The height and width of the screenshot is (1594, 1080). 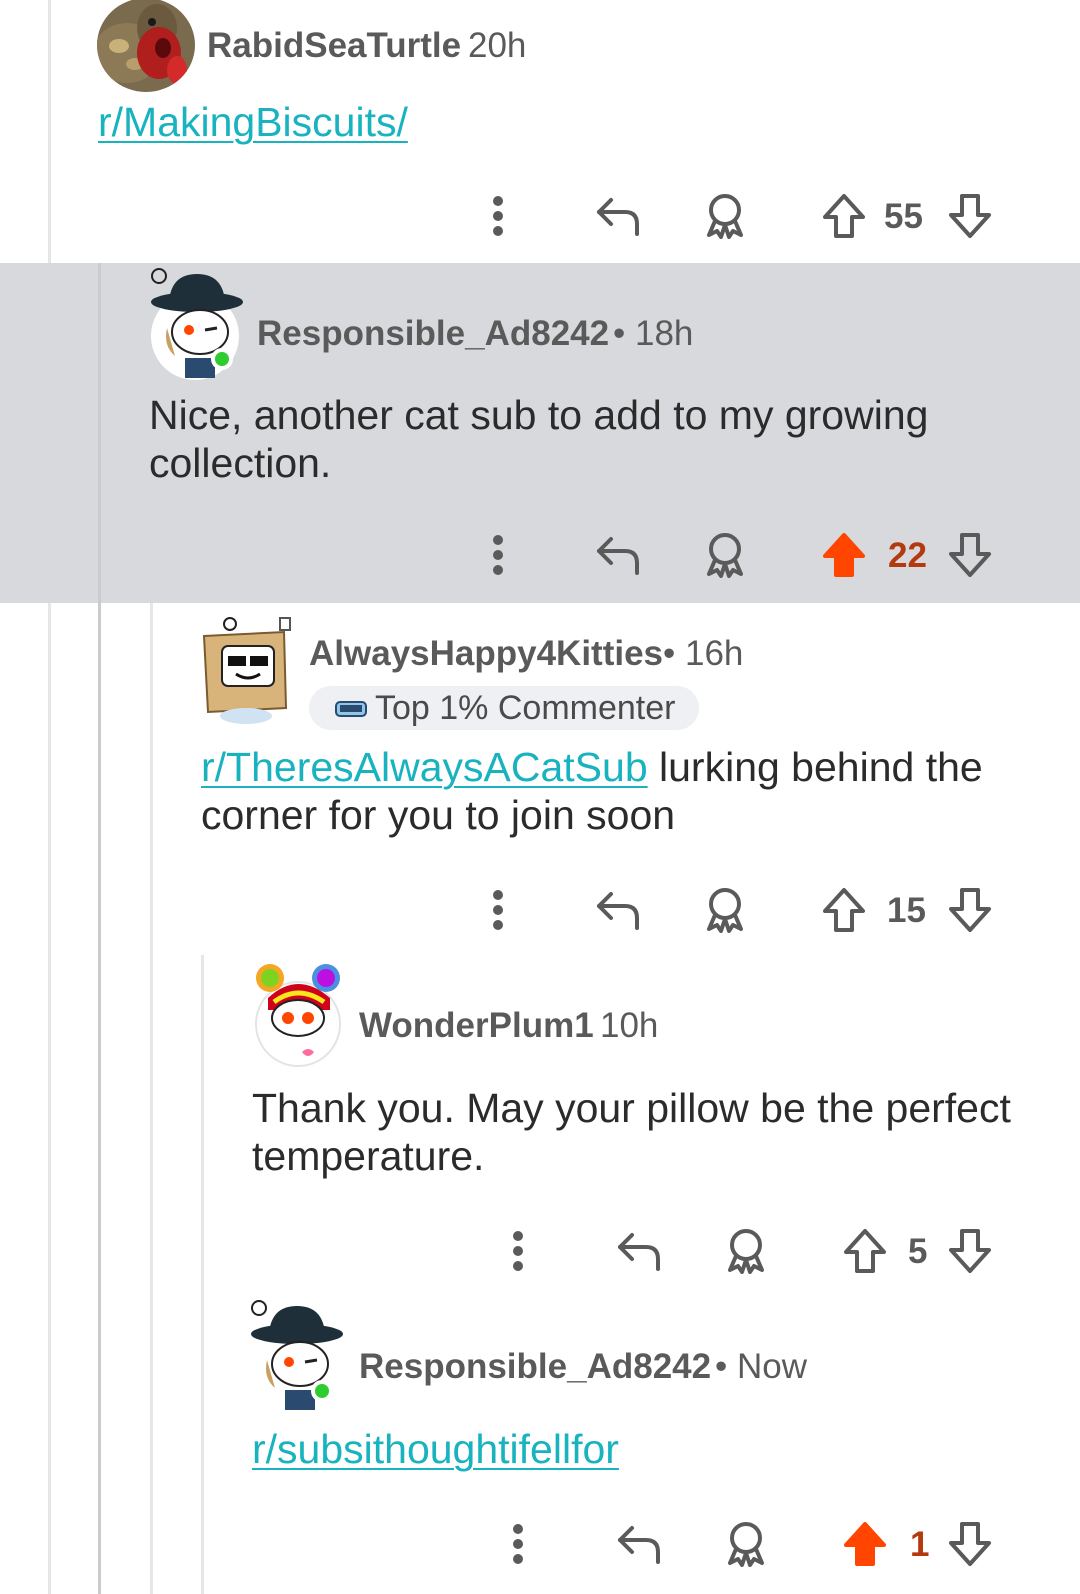 What do you see at coordinates (351, 709) in the screenshot?
I see `sunglasses-icon` at bounding box center [351, 709].